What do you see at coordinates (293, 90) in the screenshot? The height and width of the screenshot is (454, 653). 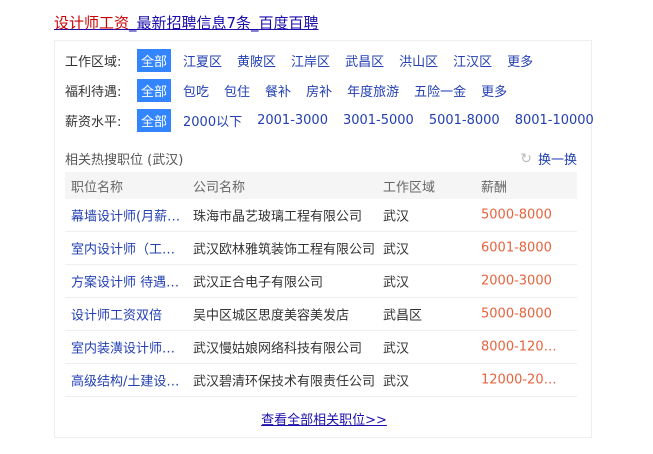 I see `filter-row: 福利待遇: 全部 包吃 包住 餐补 房补 年度旅游 五险一金 更多` at bounding box center [293, 90].